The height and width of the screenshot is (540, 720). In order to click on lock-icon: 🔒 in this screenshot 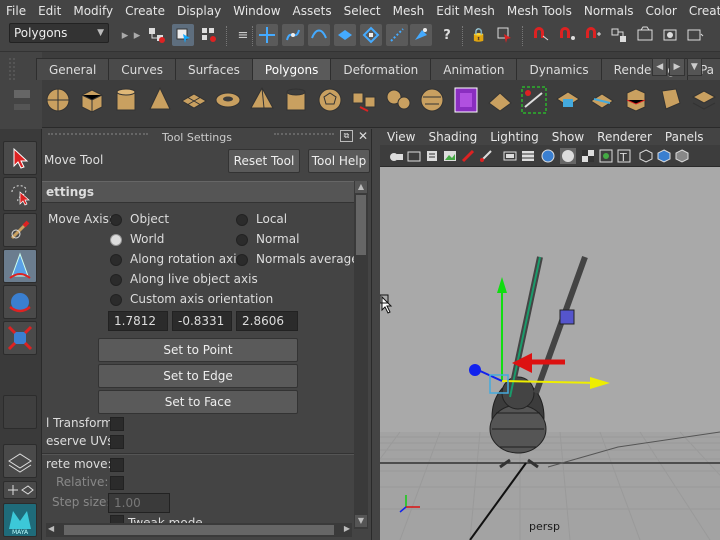, I will do `click(479, 35)`.